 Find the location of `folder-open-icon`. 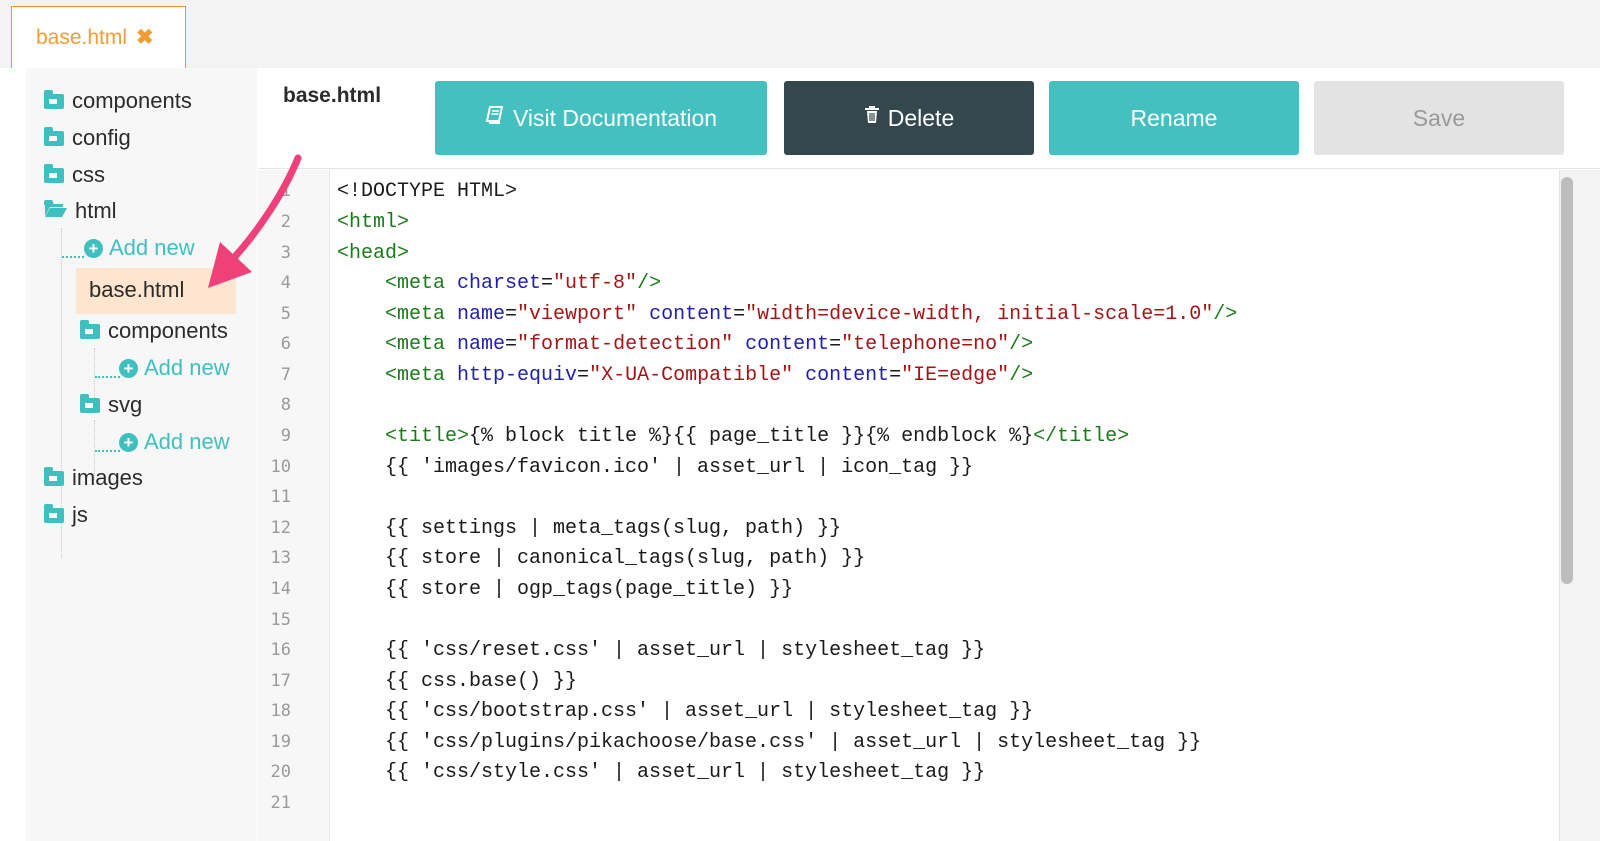

folder-open-icon is located at coordinates (55, 209).